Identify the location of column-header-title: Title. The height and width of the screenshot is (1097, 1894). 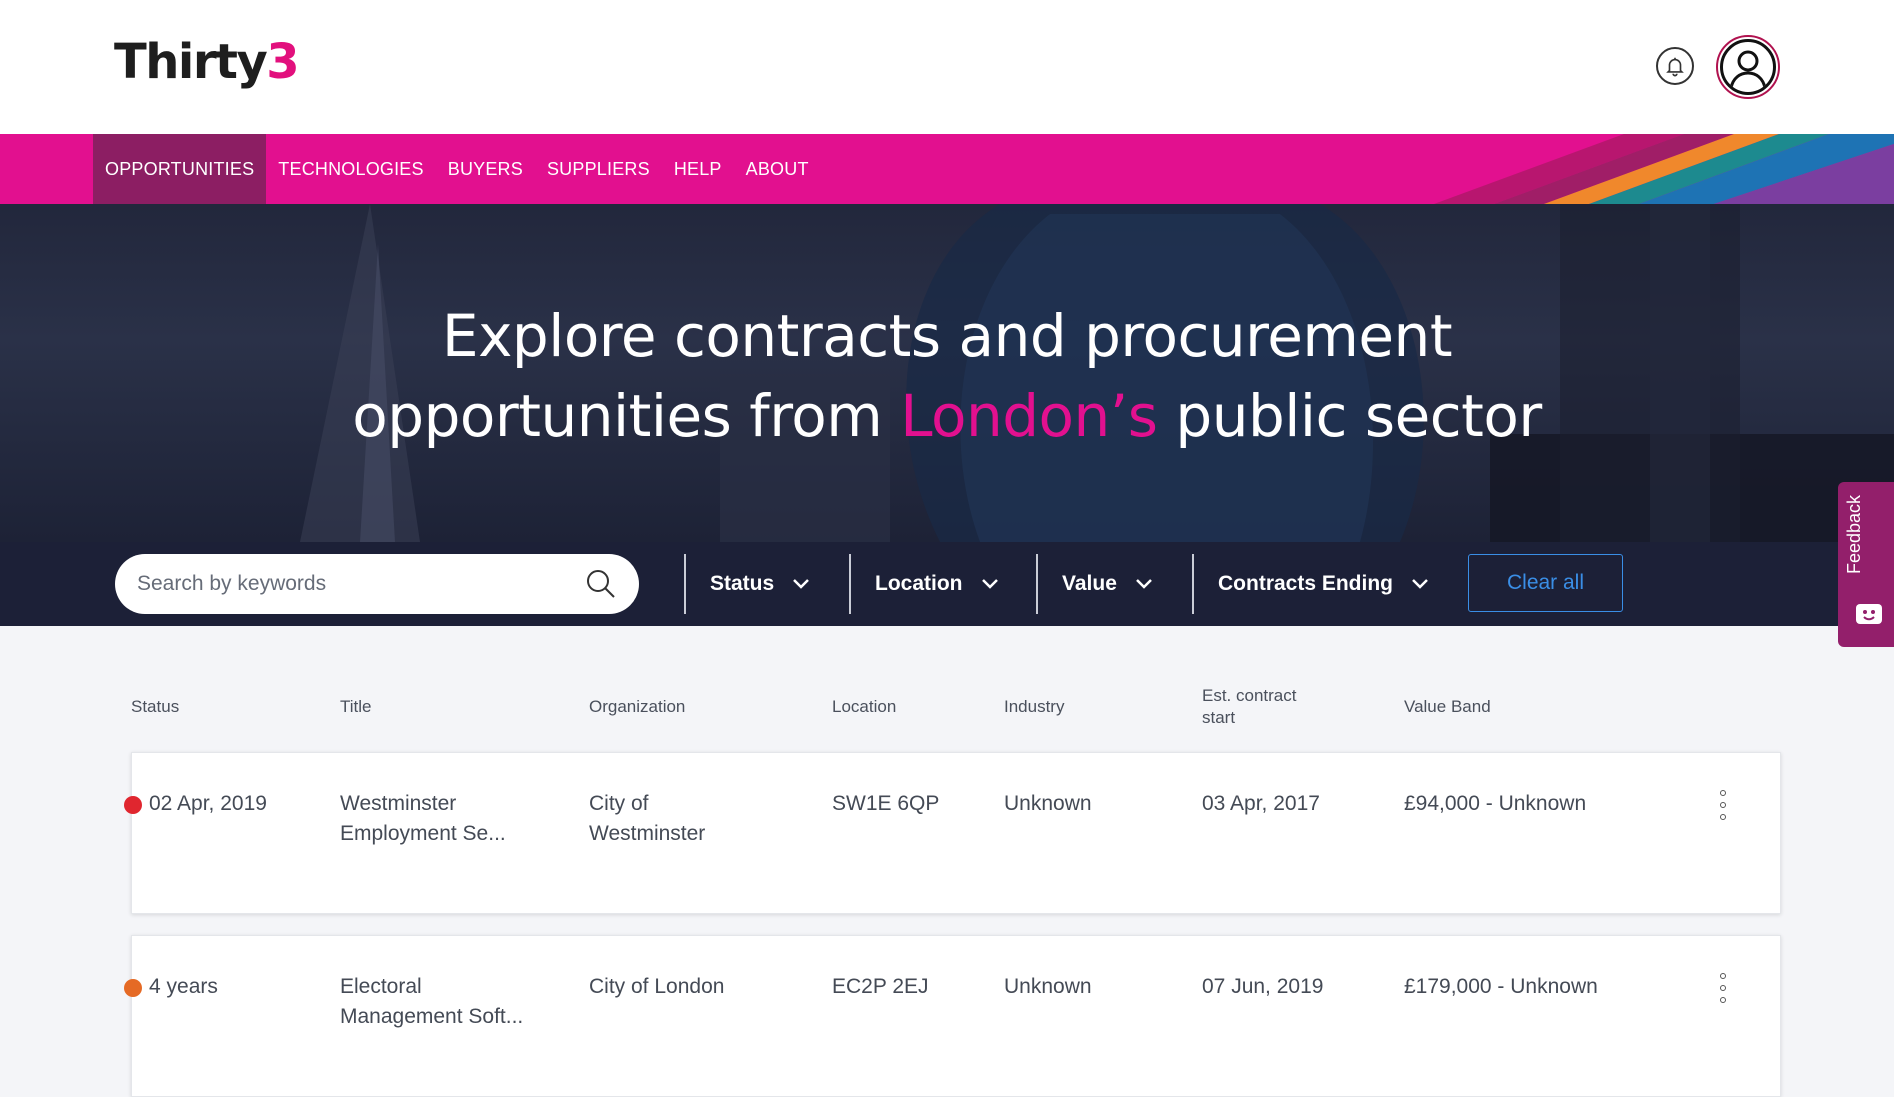
(356, 707).